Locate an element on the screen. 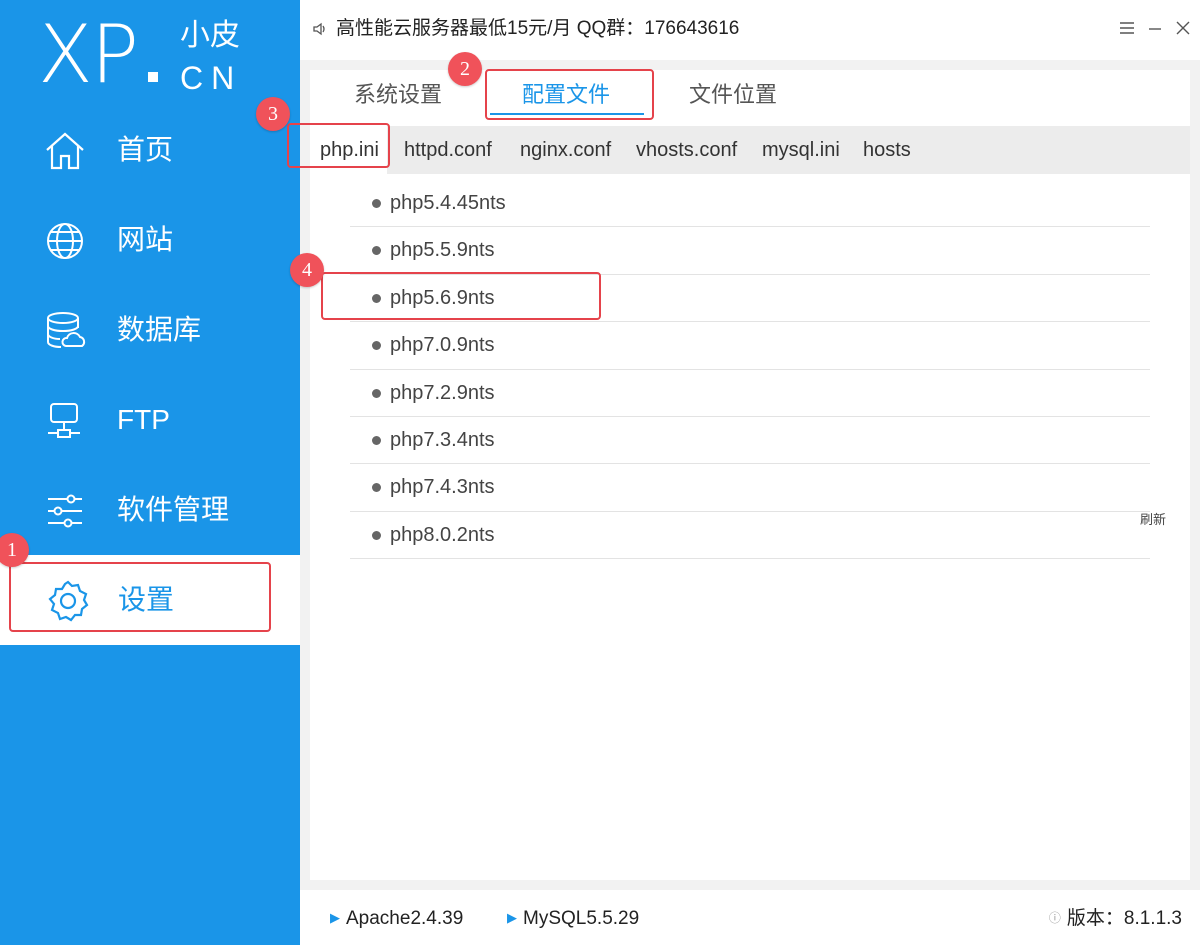 Image resolution: width=1200 pixels, height=945 pixels. ftp-server-icon is located at coordinates (64, 420).